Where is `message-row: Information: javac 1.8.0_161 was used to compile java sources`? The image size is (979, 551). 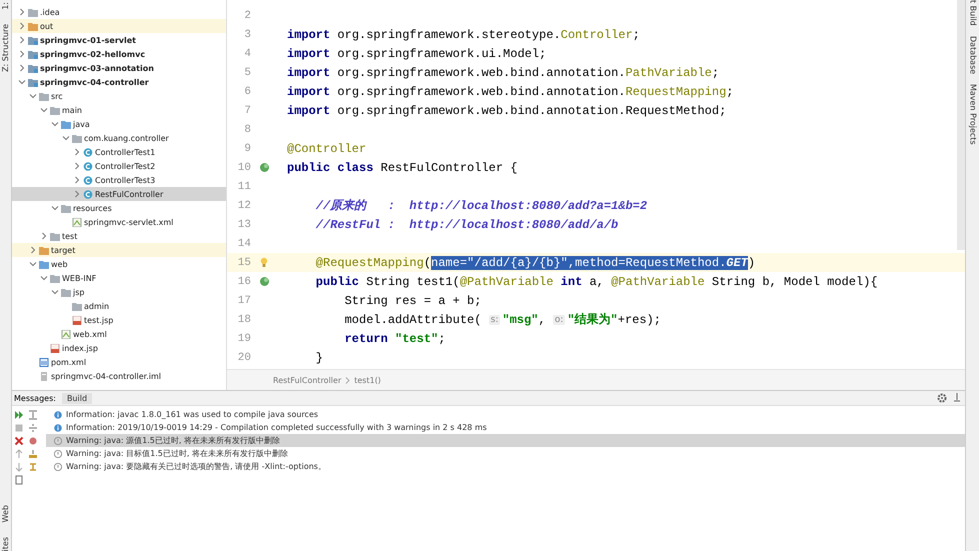
message-row: Information: javac 1.8.0_161 was used to compile java sources is located at coordinates (505, 414).